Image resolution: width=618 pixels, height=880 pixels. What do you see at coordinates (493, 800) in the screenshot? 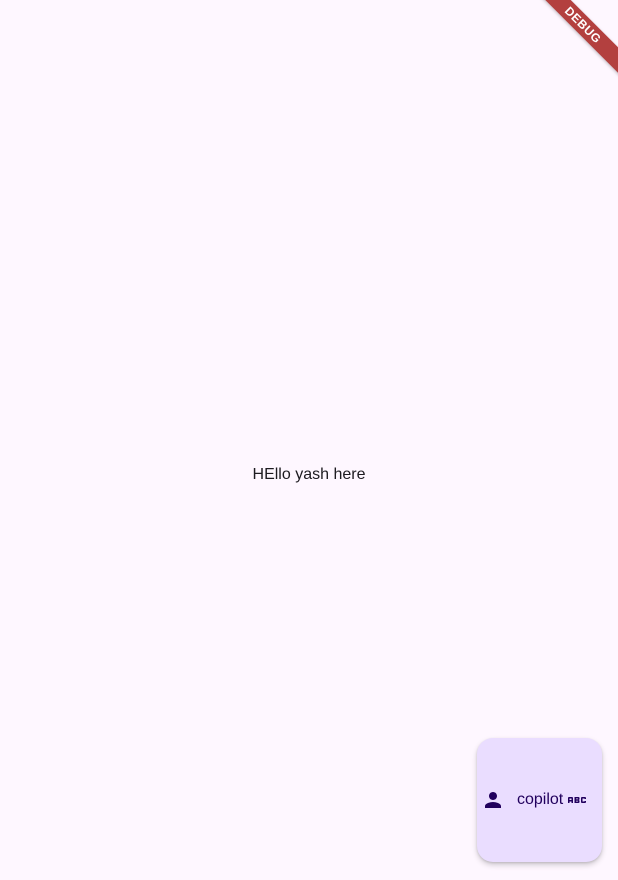
I see `person-icon` at bounding box center [493, 800].